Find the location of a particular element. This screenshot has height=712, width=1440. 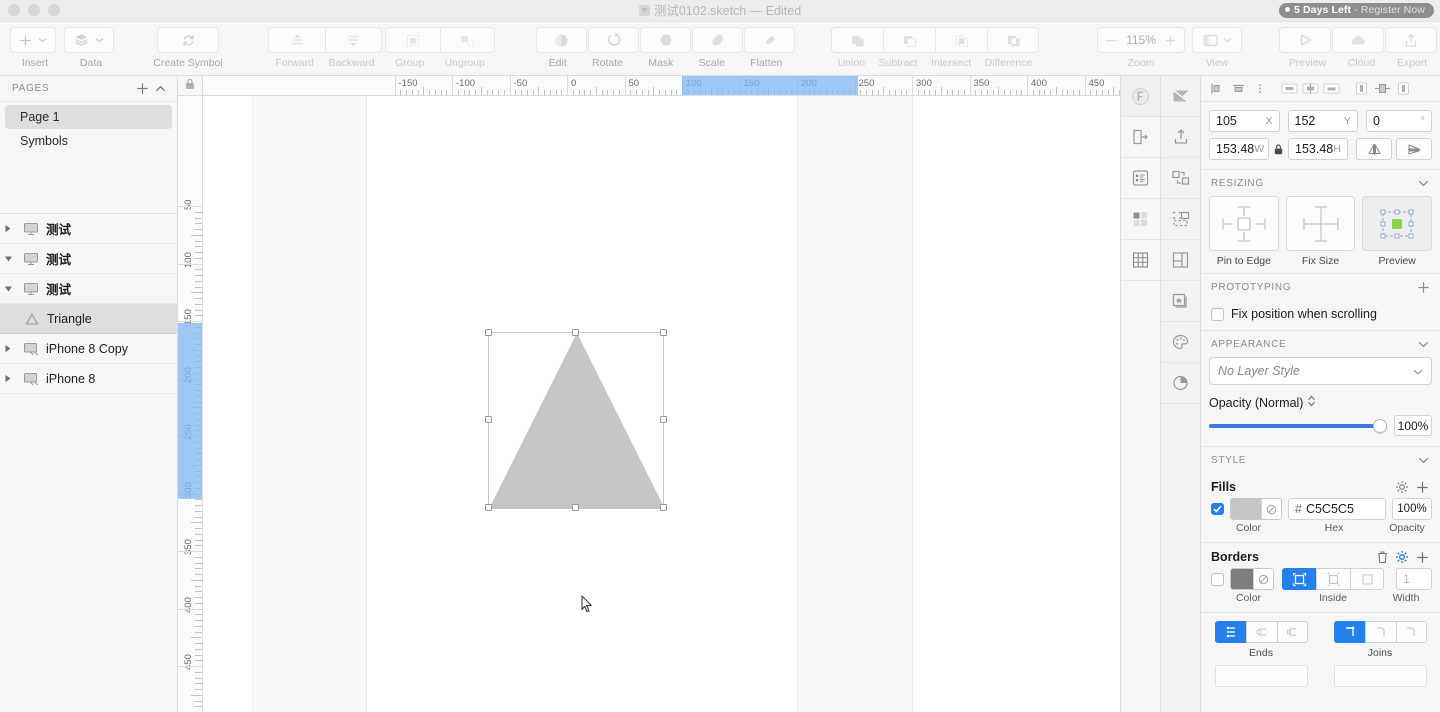

artboard-region-left is located at coordinates (309, 404).